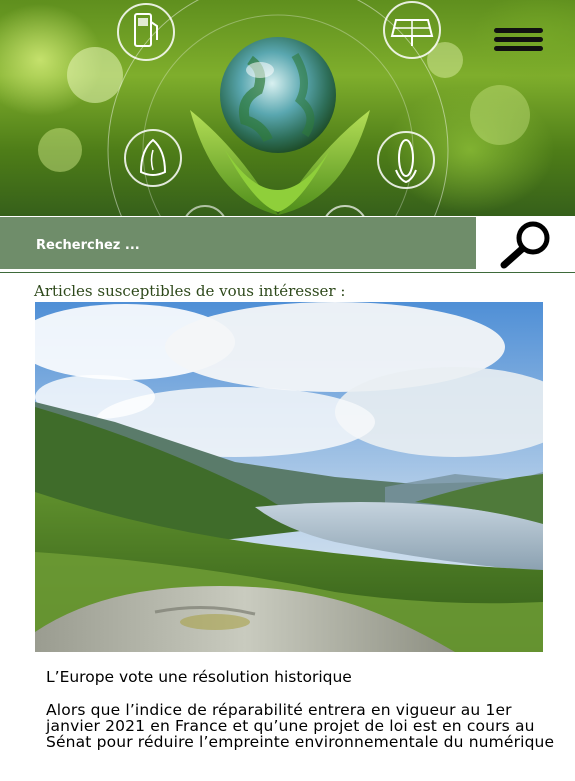  I want to click on water-leaf-icon, so click(153, 158).